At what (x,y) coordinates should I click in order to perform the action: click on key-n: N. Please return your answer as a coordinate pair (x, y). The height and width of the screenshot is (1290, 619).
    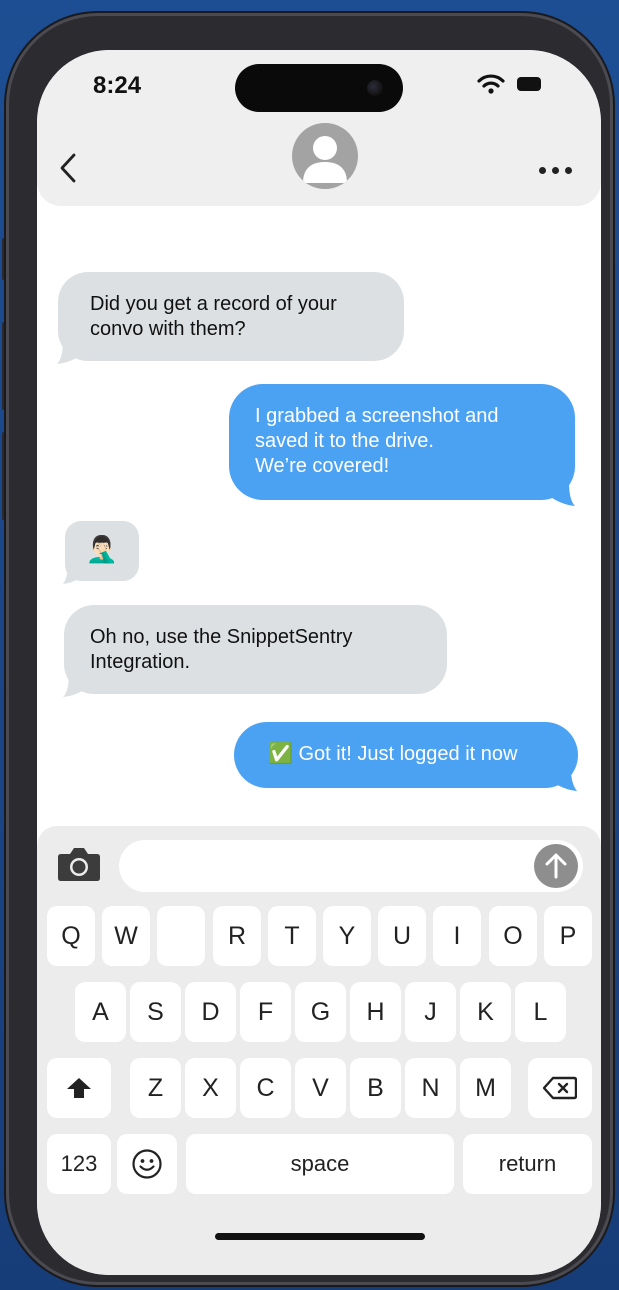
    Looking at the image, I should click on (430, 1088).